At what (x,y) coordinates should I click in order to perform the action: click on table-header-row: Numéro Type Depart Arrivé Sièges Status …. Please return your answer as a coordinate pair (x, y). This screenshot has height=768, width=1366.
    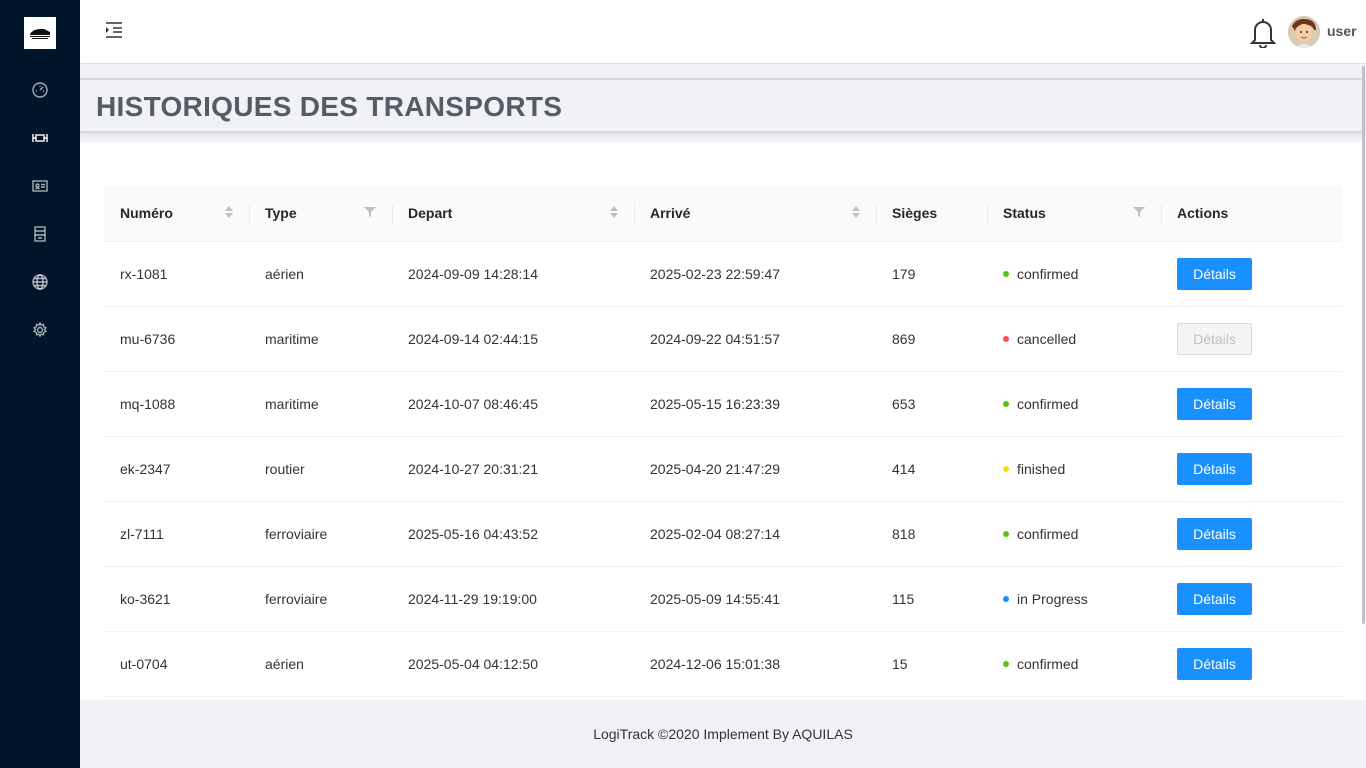
    Looking at the image, I should click on (723, 214).